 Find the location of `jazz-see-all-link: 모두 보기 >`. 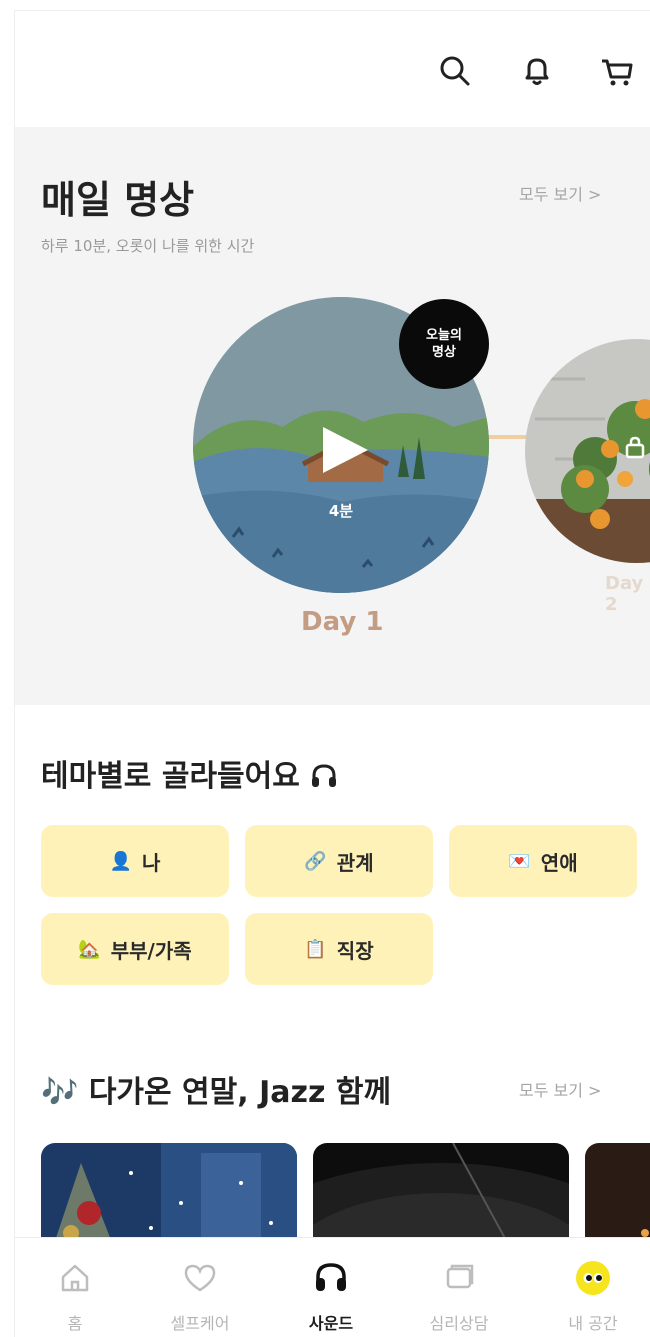

jazz-see-all-link: 모두 보기 > is located at coordinates (560, 1089).